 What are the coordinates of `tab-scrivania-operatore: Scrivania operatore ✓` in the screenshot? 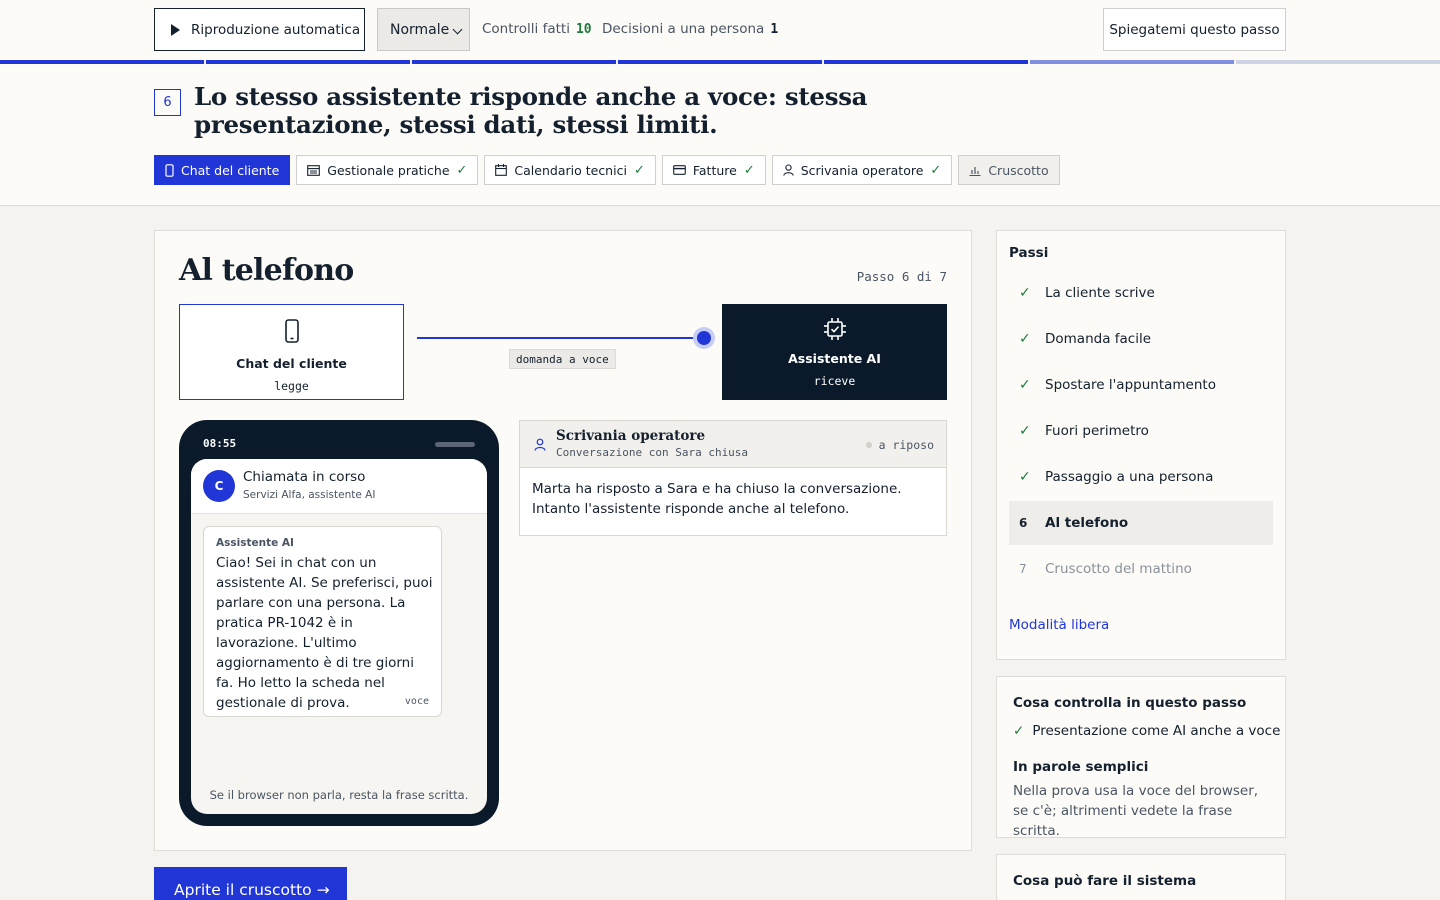 It's located at (862, 170).